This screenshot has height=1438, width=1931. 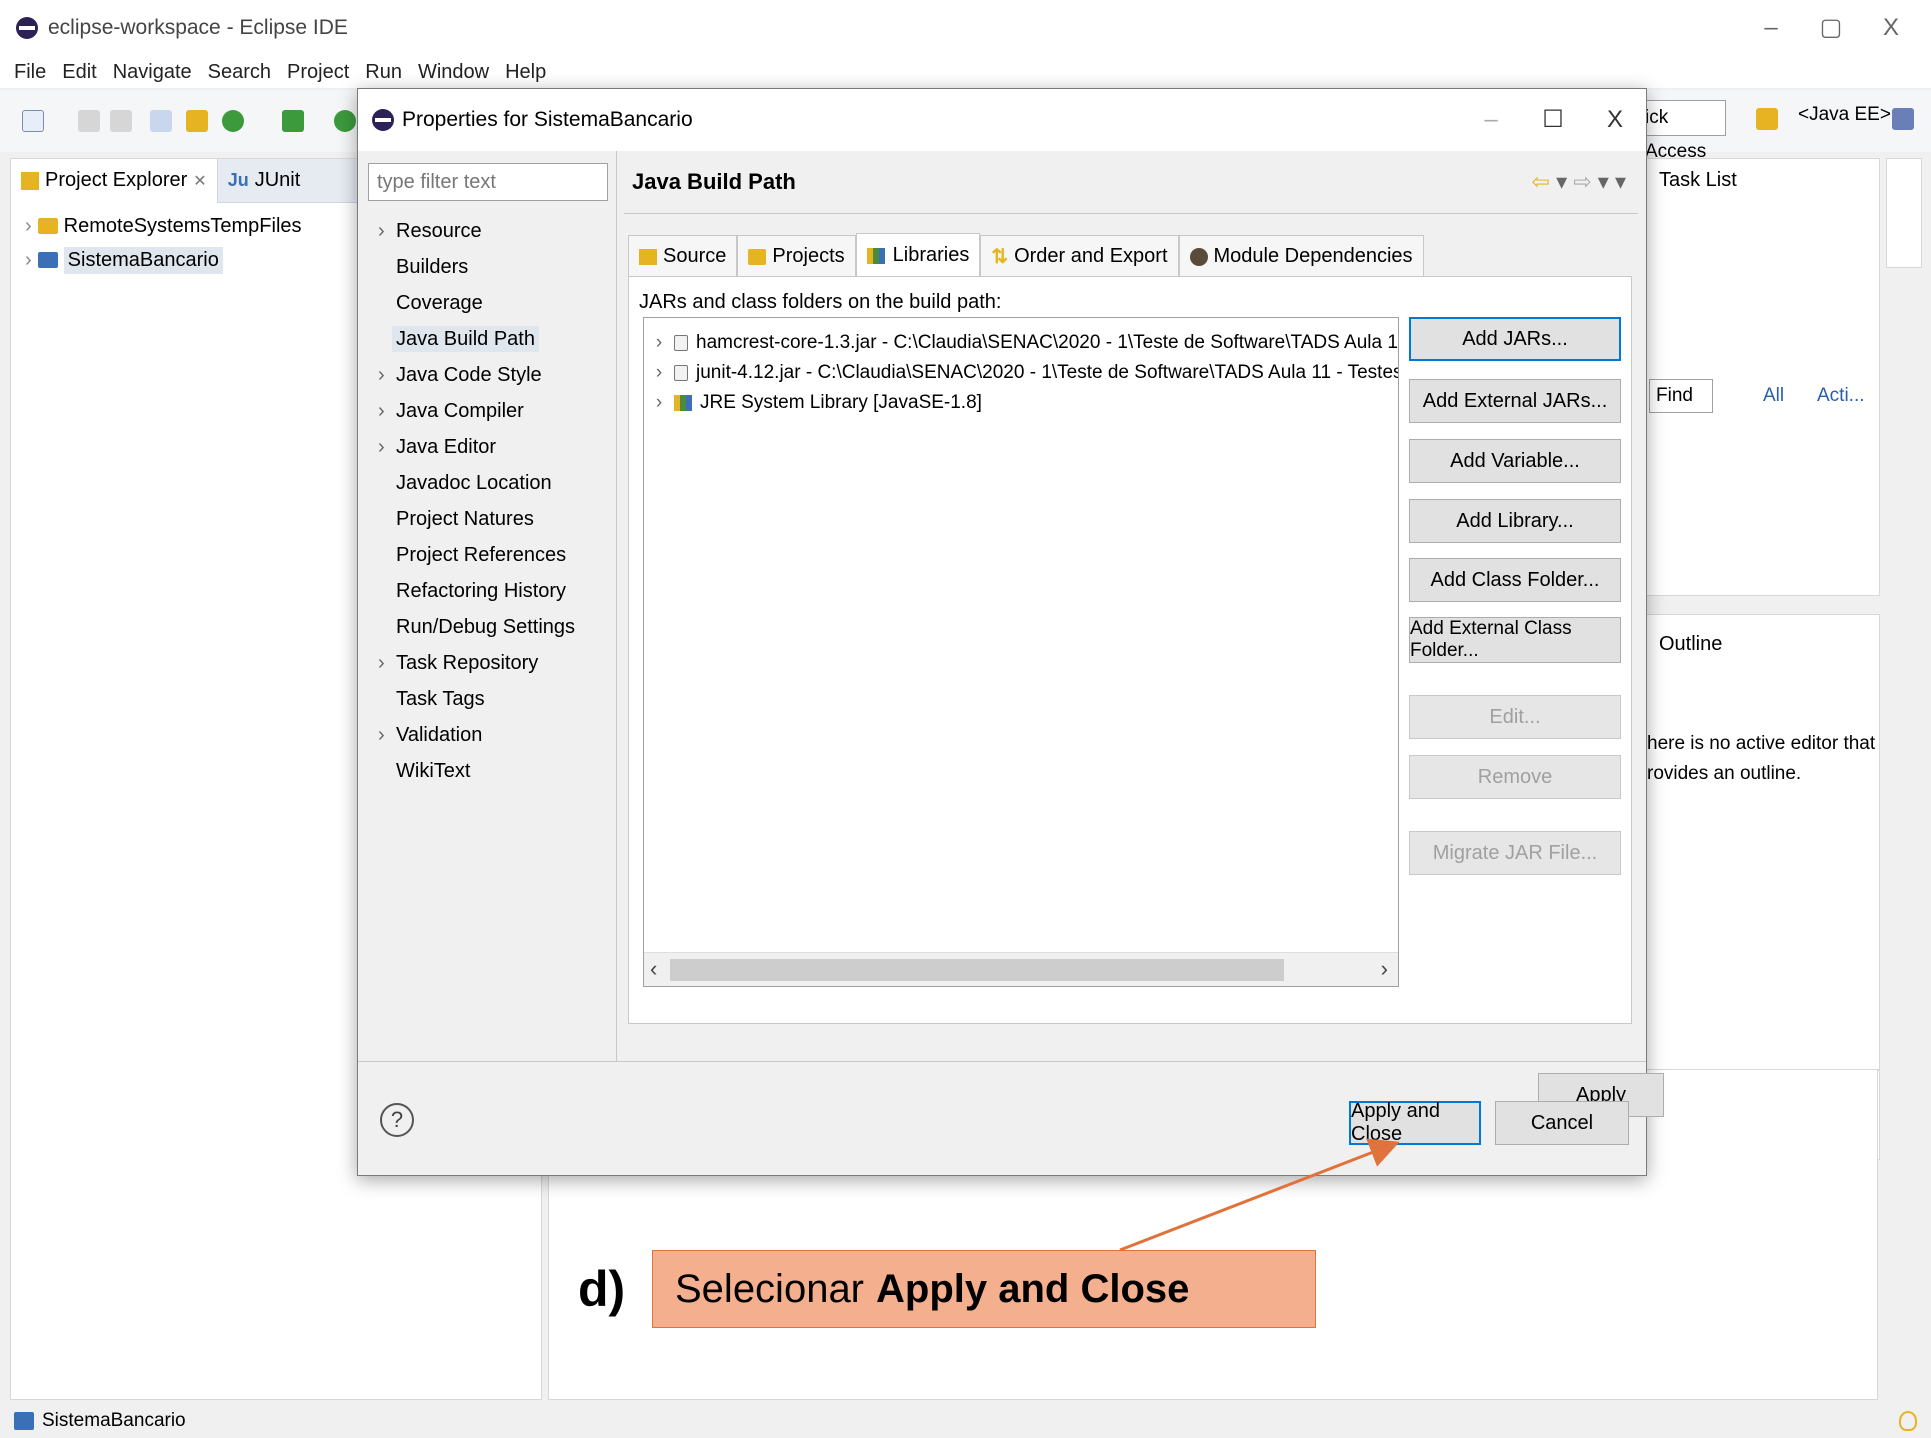 I want to click on project-icon, so click(x=24, y=1421).